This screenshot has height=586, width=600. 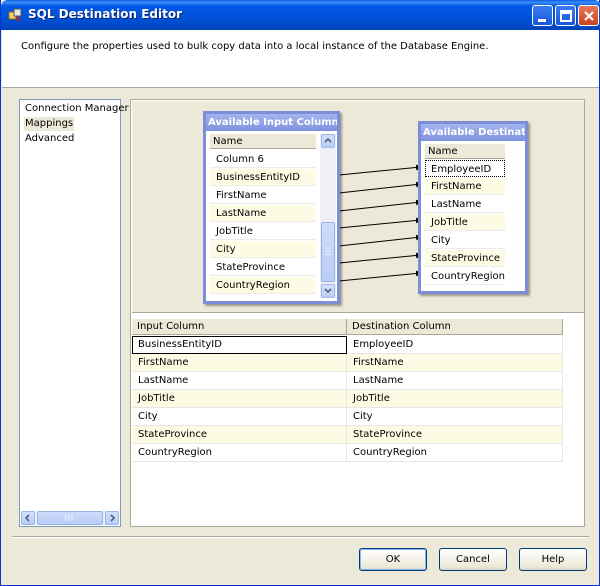 I want to click on grid-cell-input: LastName, so click(x=239, y=381).